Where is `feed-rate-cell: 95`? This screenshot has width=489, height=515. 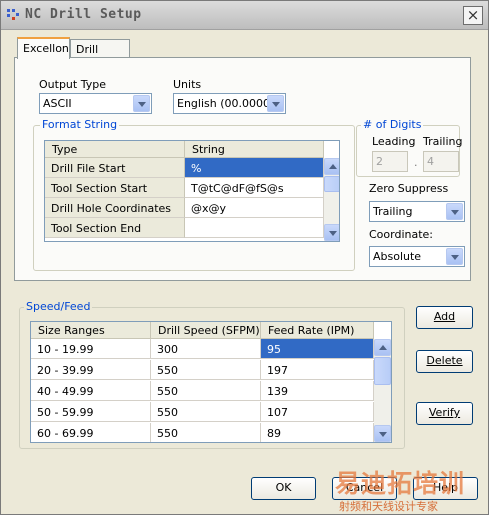
feed-rate-cell: 95 is located at coordinates (317, 349).